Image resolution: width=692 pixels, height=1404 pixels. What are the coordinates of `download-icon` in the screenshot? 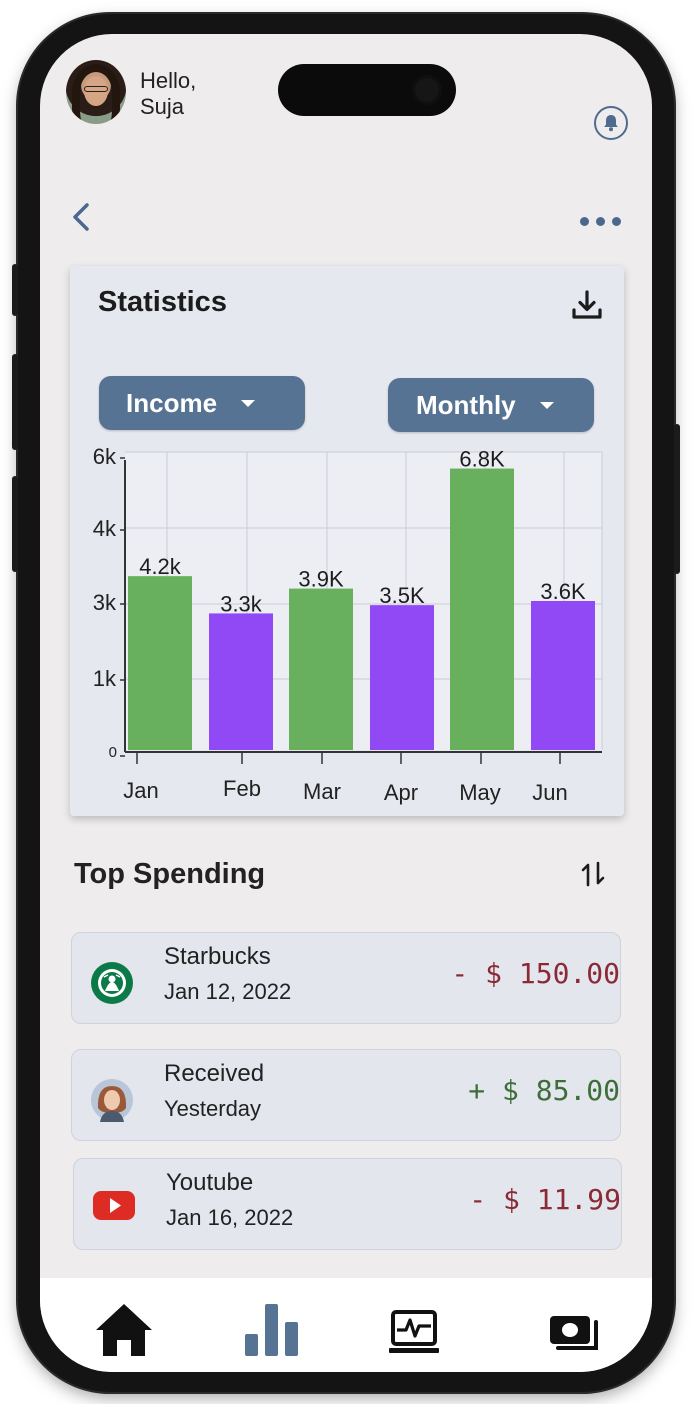 It's located at (587, 305).